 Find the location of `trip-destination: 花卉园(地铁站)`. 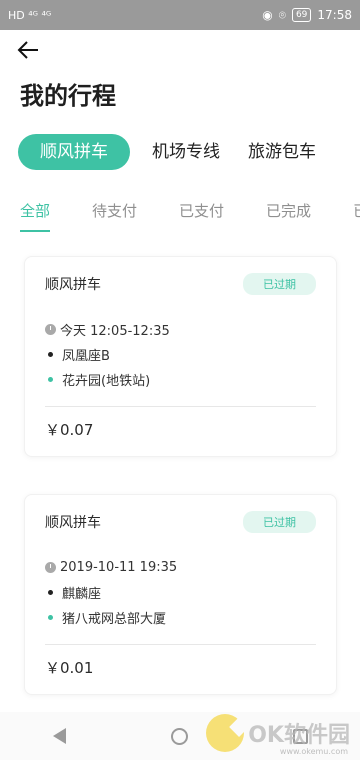

trip-destination: 花卉园(地铁站) is located at coordinates (106, 381).